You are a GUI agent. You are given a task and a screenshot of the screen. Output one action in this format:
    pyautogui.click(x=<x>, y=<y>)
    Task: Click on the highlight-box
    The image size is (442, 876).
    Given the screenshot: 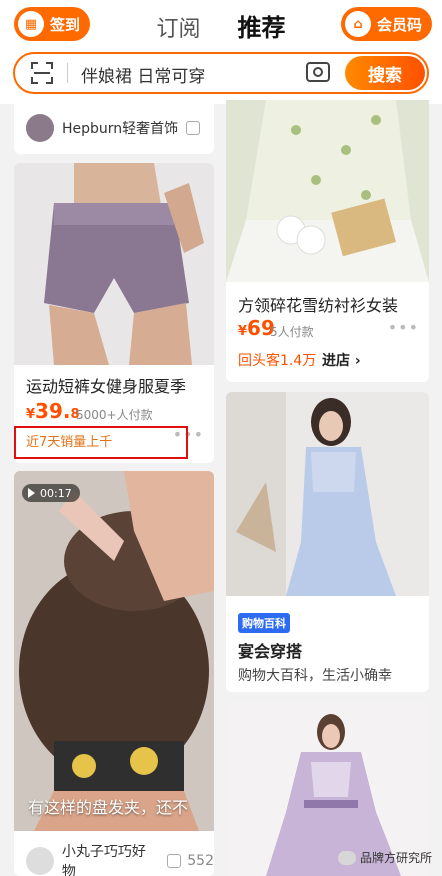 What is the action you would take?
    pyautogui.click(x=101, y=442)
    